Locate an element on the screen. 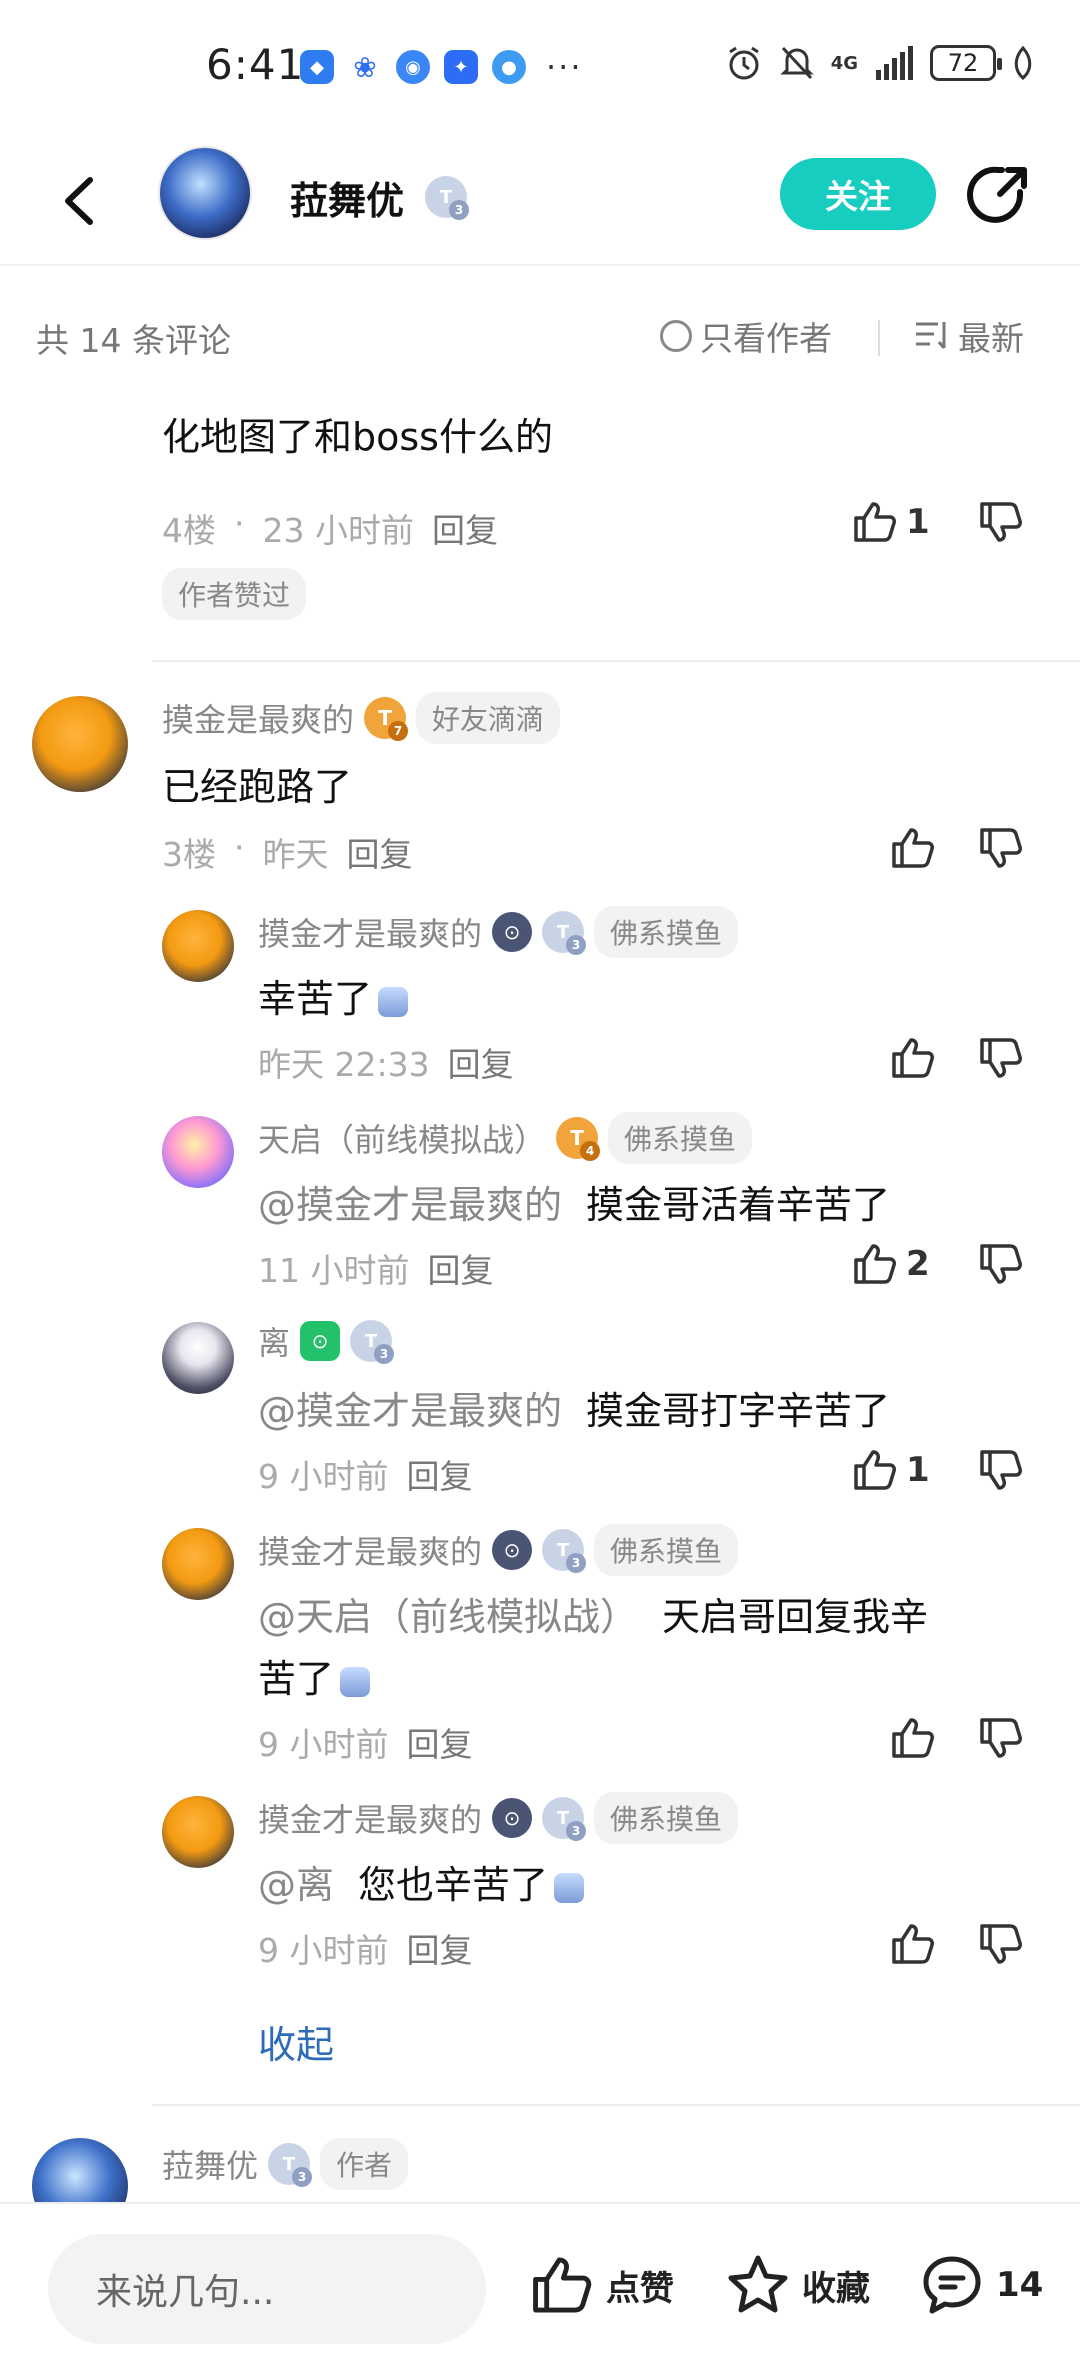 The image size is (1080, 2376). top-bar: 菈舞优 T3 关注 is located at coordinates (540, 201).